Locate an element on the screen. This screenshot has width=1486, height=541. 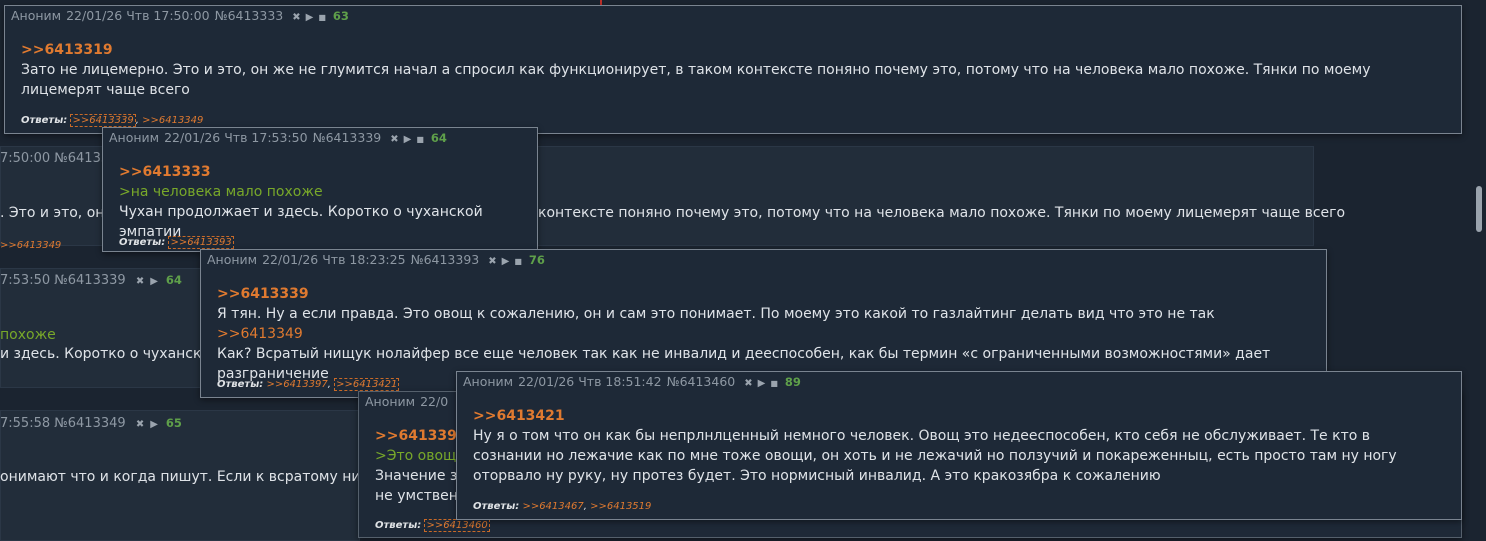
bg-post-header: 7:55:58 №6413349 ✖ ▶ 65 is located at coordinates (91, 423).